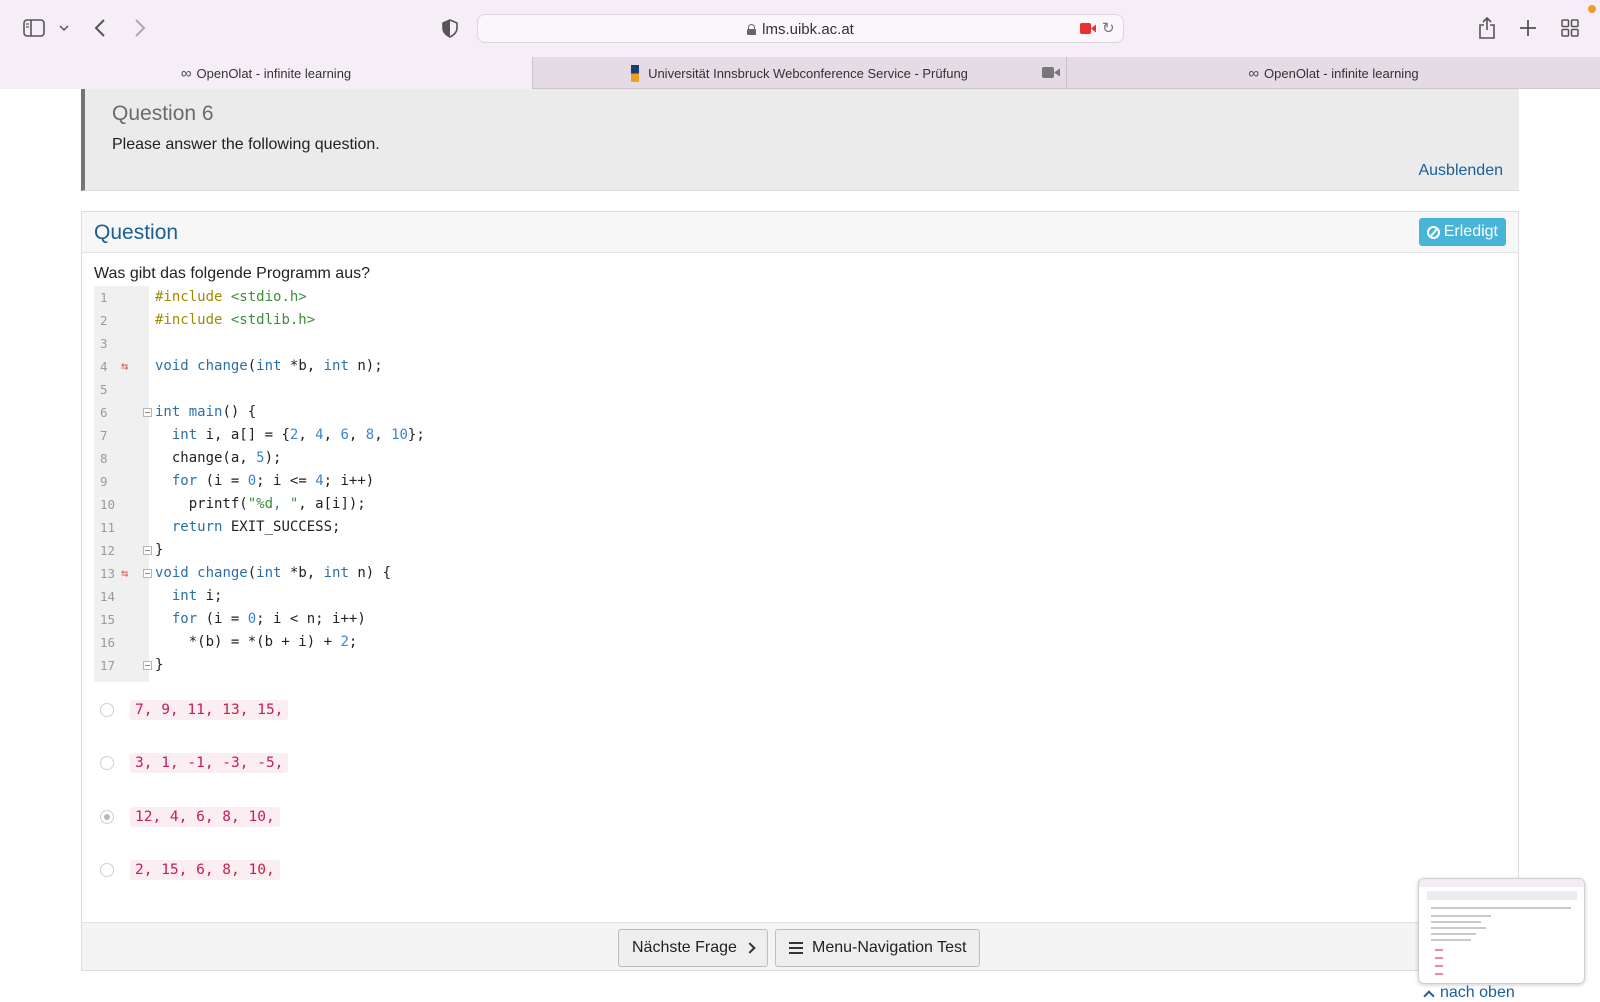 The image size is (1600, 1002). Describe the element at coordinates (104, 458) in the screenshot. I see `line-number: 8` at that location.